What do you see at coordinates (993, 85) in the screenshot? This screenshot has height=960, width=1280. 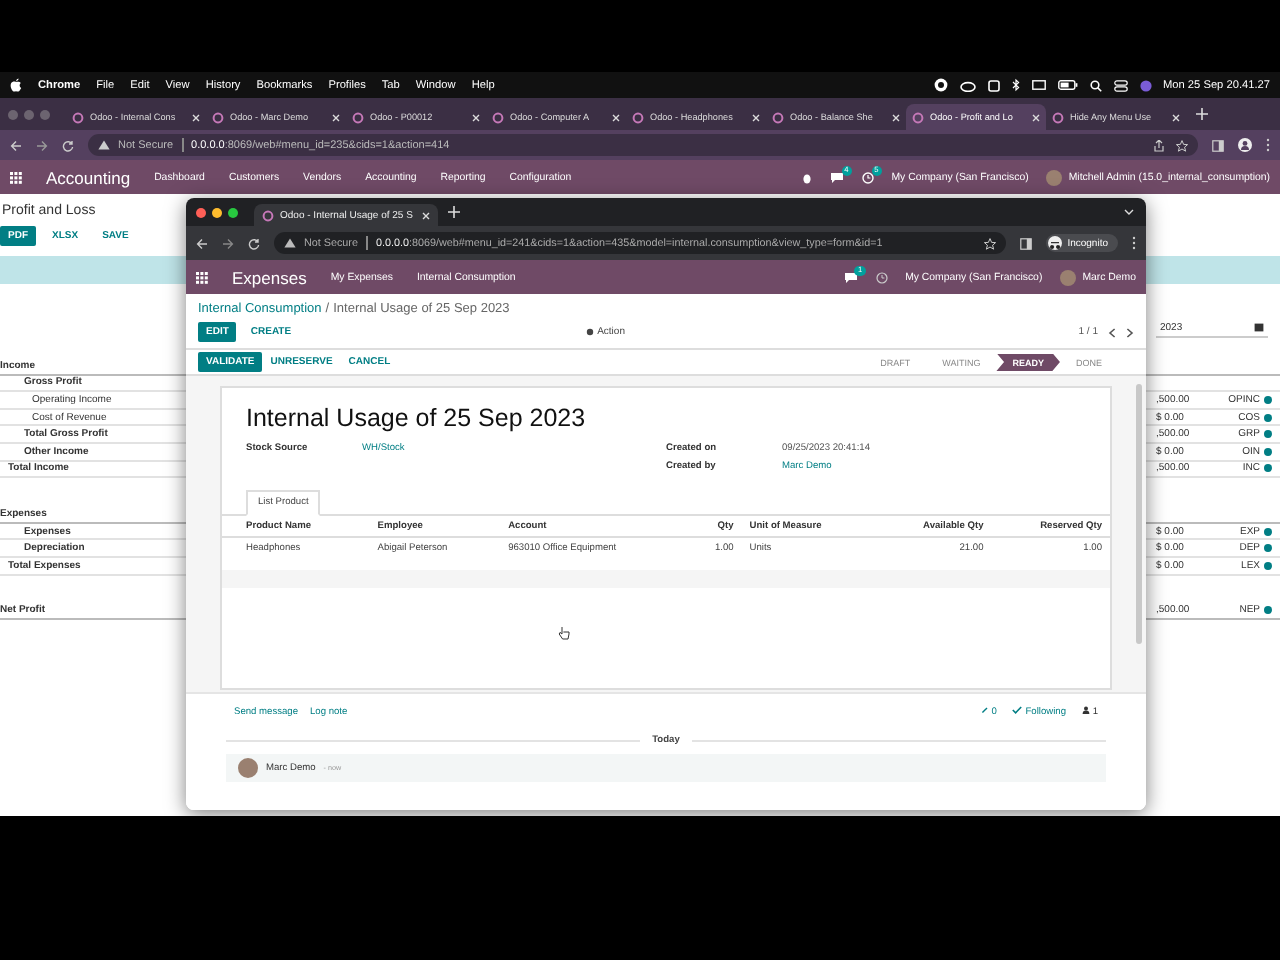 I see `box-icon` at bounding box center [993, 85].